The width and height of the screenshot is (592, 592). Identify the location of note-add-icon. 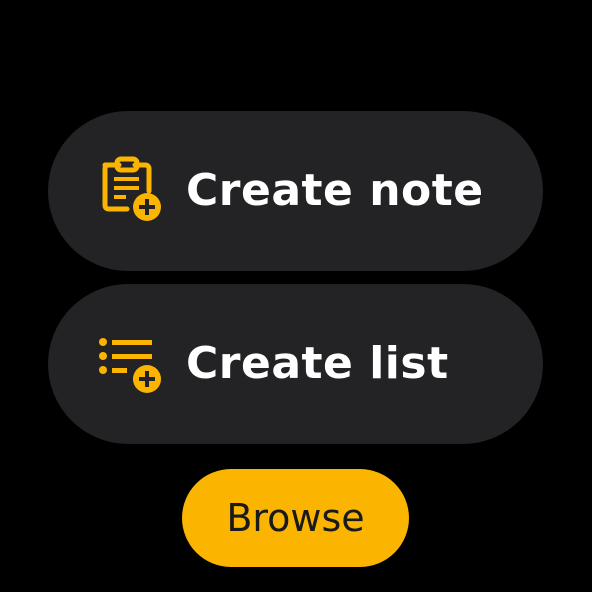
(131, 189).